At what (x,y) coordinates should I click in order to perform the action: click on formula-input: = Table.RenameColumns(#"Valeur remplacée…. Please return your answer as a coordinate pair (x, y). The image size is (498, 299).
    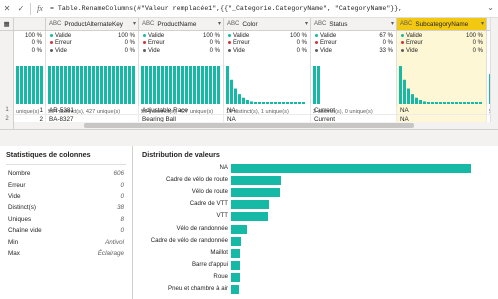
    Looking at the image, I should click on (224, 8).